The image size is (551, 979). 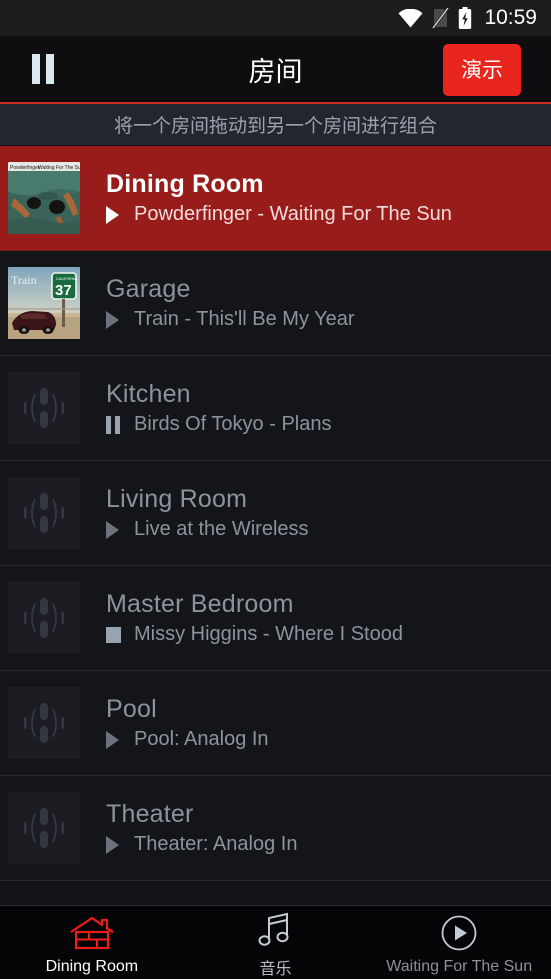 I want to click on nav-label-now-playing: Waiting For The Sun, so click(x=459, y=966).